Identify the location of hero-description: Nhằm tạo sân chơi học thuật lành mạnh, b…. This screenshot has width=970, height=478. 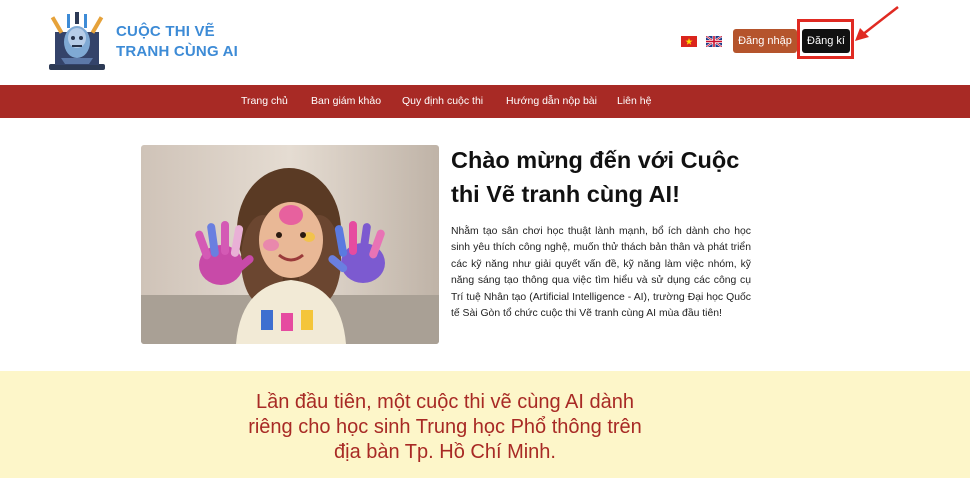
(601, 273).